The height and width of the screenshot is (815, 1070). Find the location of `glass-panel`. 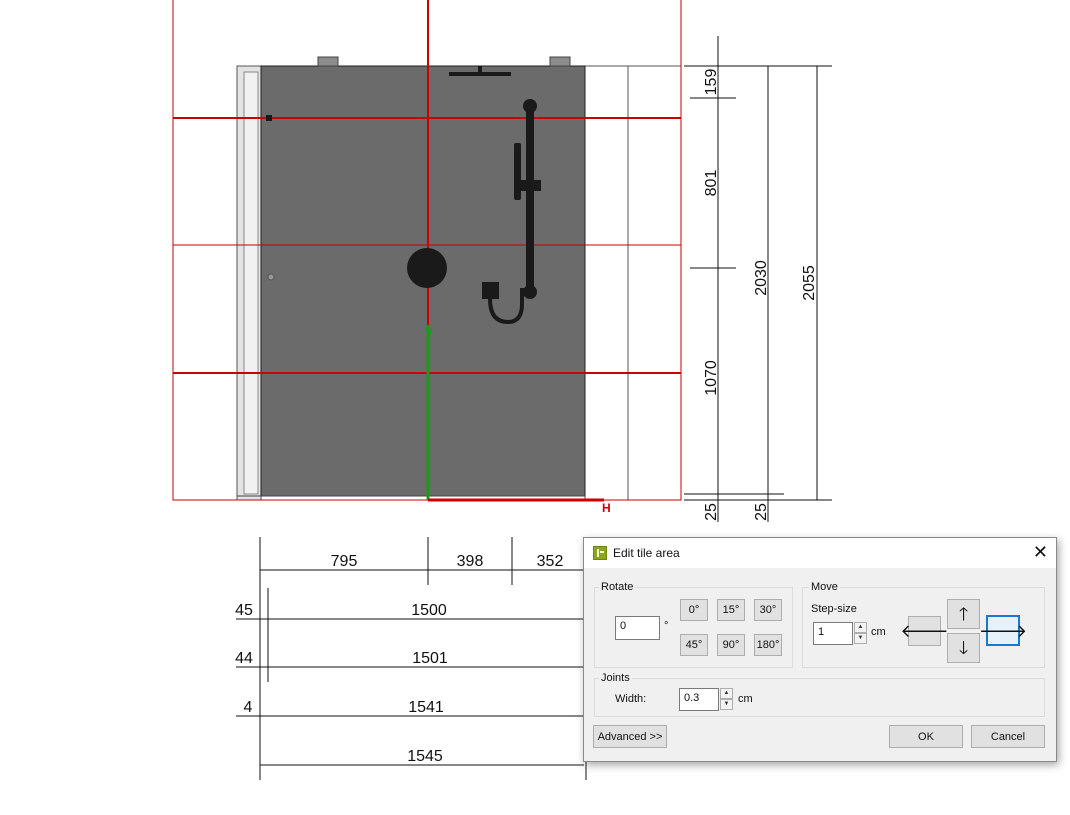

glass-panel is located at coordinates (251, 283).